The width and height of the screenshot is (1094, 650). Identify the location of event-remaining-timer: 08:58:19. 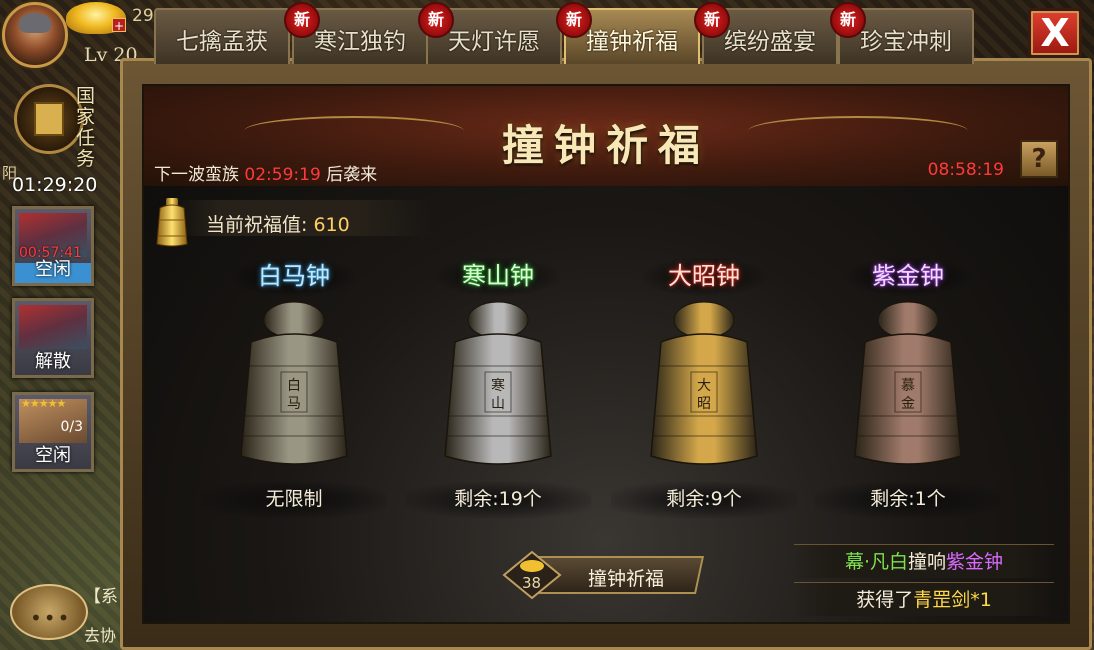
(965, 170).